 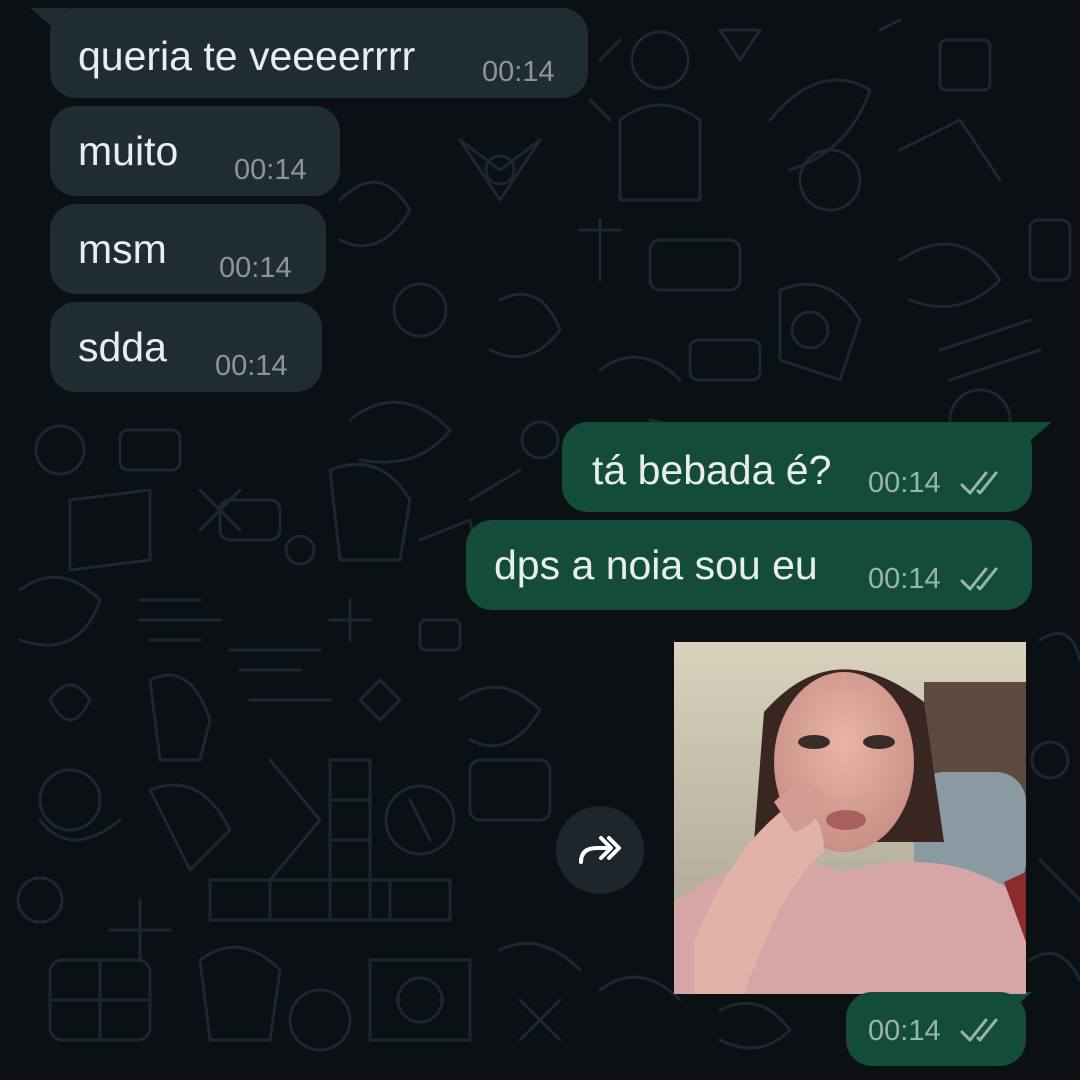 I want to click on photo-of-woman, so click(x=850, y=818).